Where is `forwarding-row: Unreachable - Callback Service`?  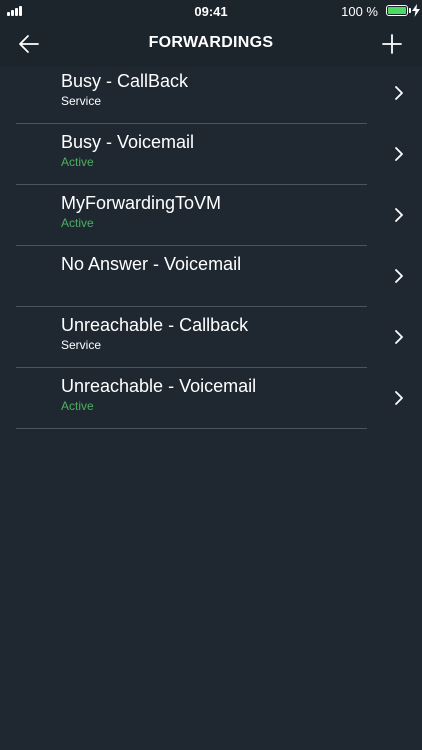 forwarding-row: Unreachable - Callback Service is located at coordinates (211, 337).